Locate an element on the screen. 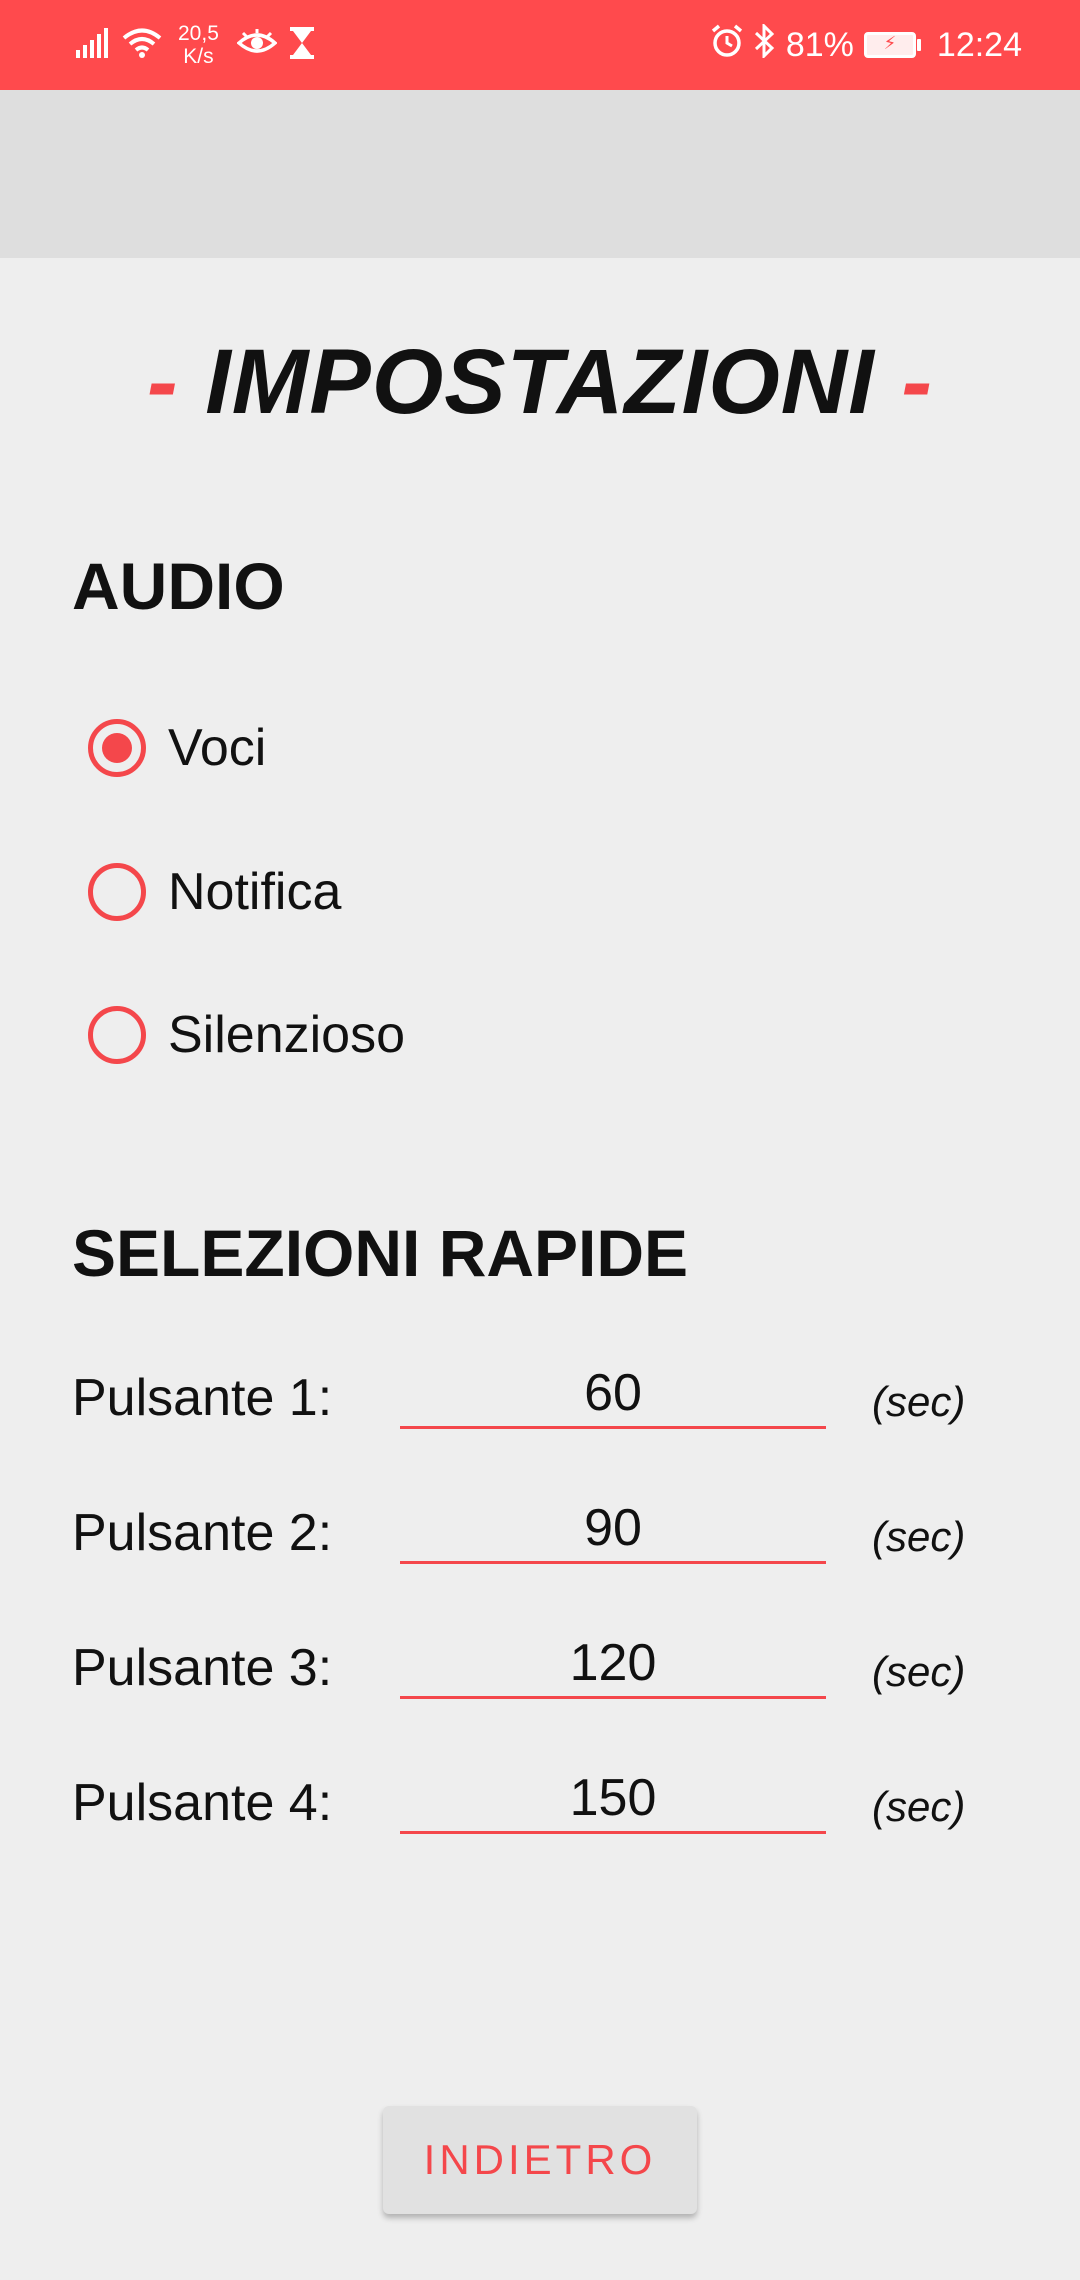 The width and height of the screenshot is (1080, 2280). audio-section-title: AUDIO is located at coordinates (178, 586).